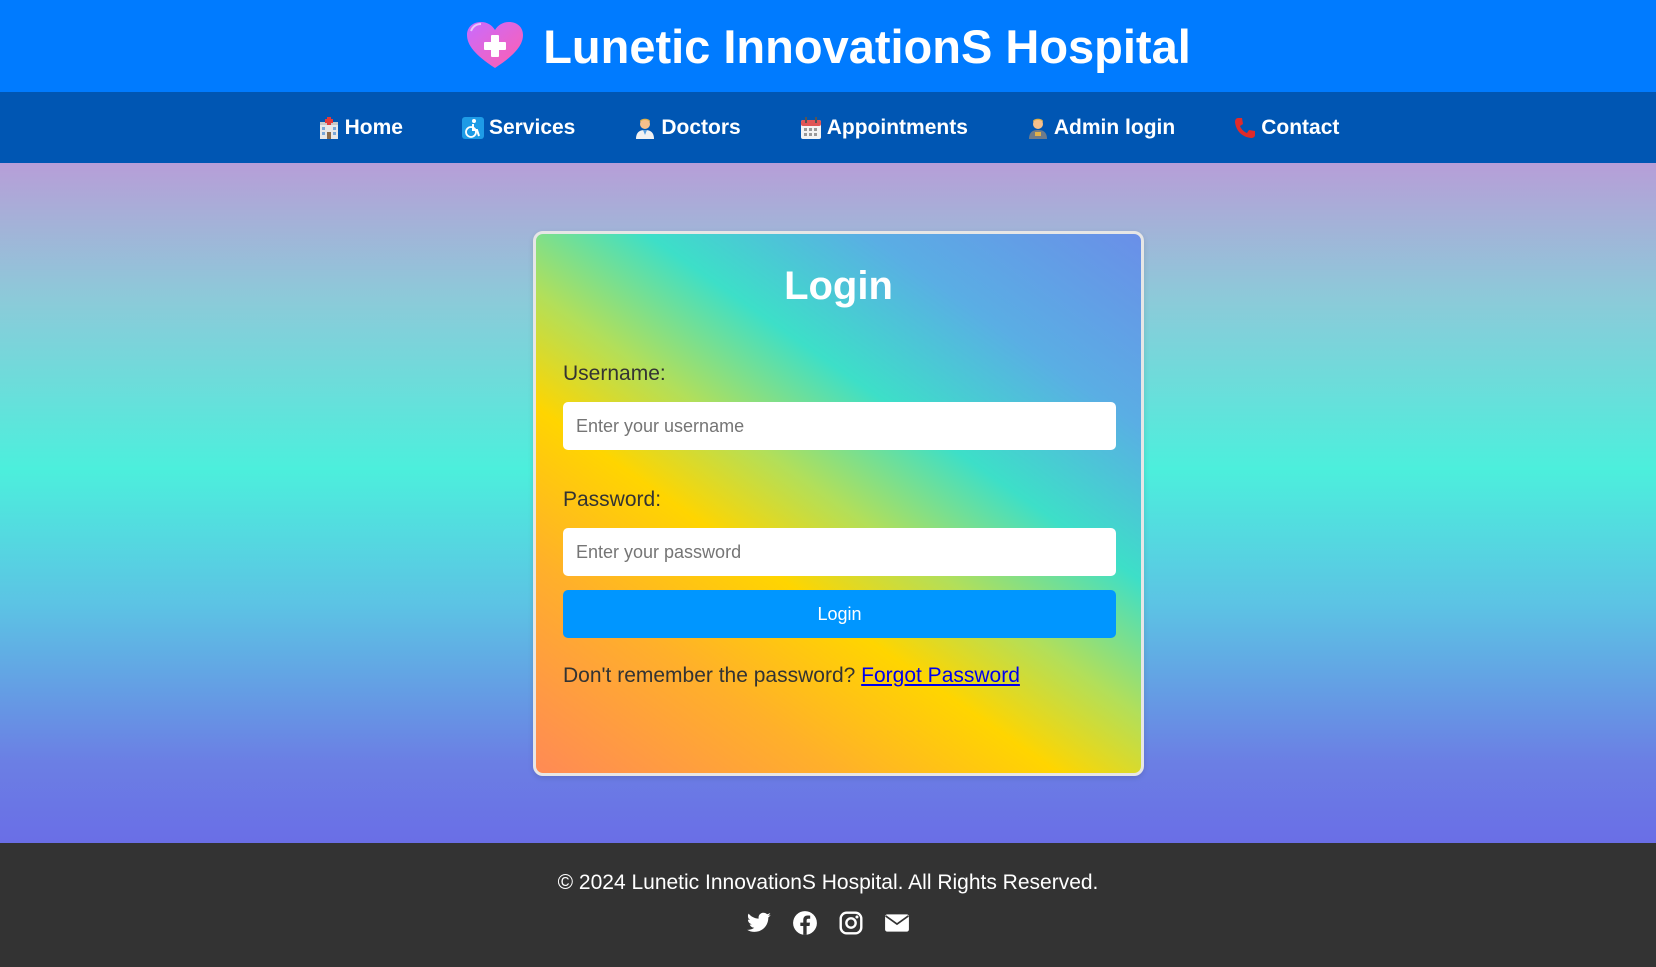  I want to click on twitter-icon, so click(759, 923).